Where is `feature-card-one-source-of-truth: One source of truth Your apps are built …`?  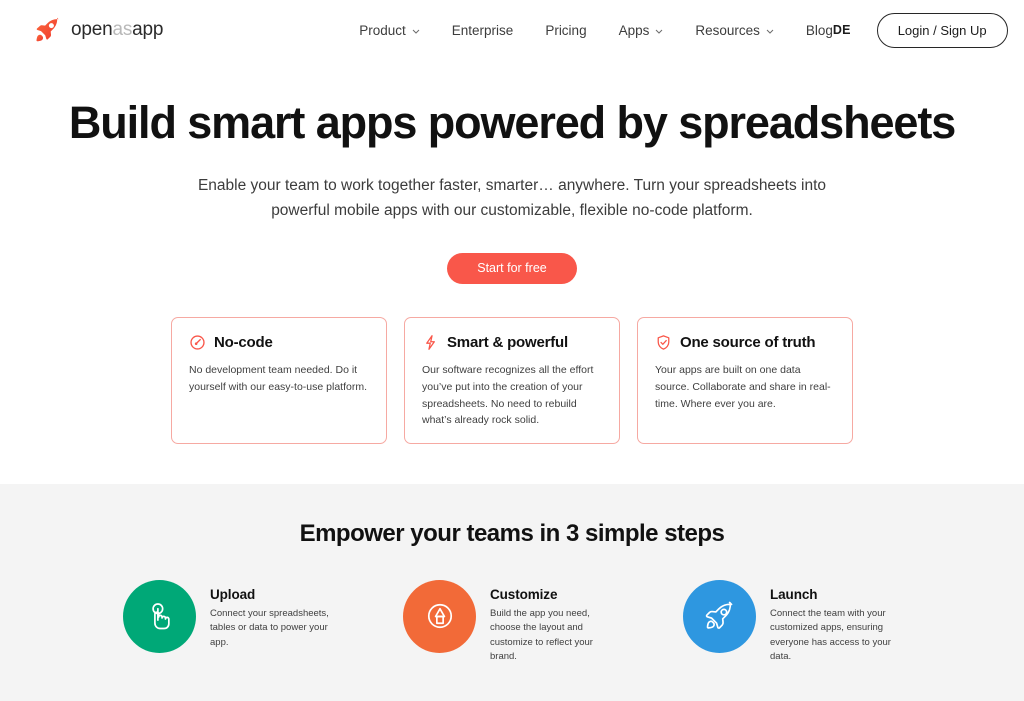
feature-card-one-source-of-truth: One source of truth Your apps are built … is located at coordinates (745, 380).